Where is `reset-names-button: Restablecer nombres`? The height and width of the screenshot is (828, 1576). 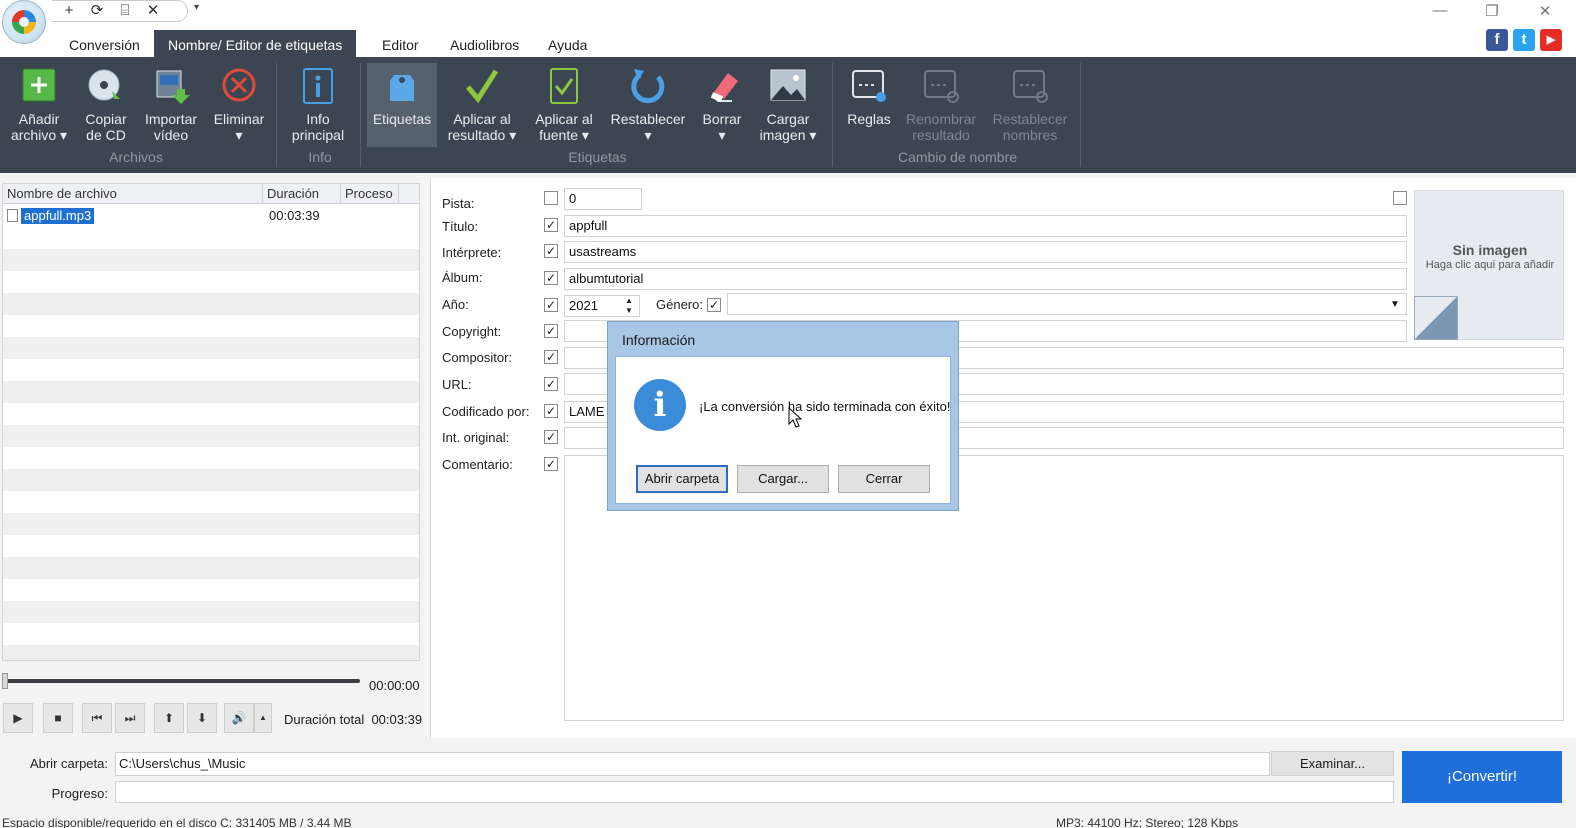 reset-names-button: Restablecer nombres is located at coordinates (1030, 105).